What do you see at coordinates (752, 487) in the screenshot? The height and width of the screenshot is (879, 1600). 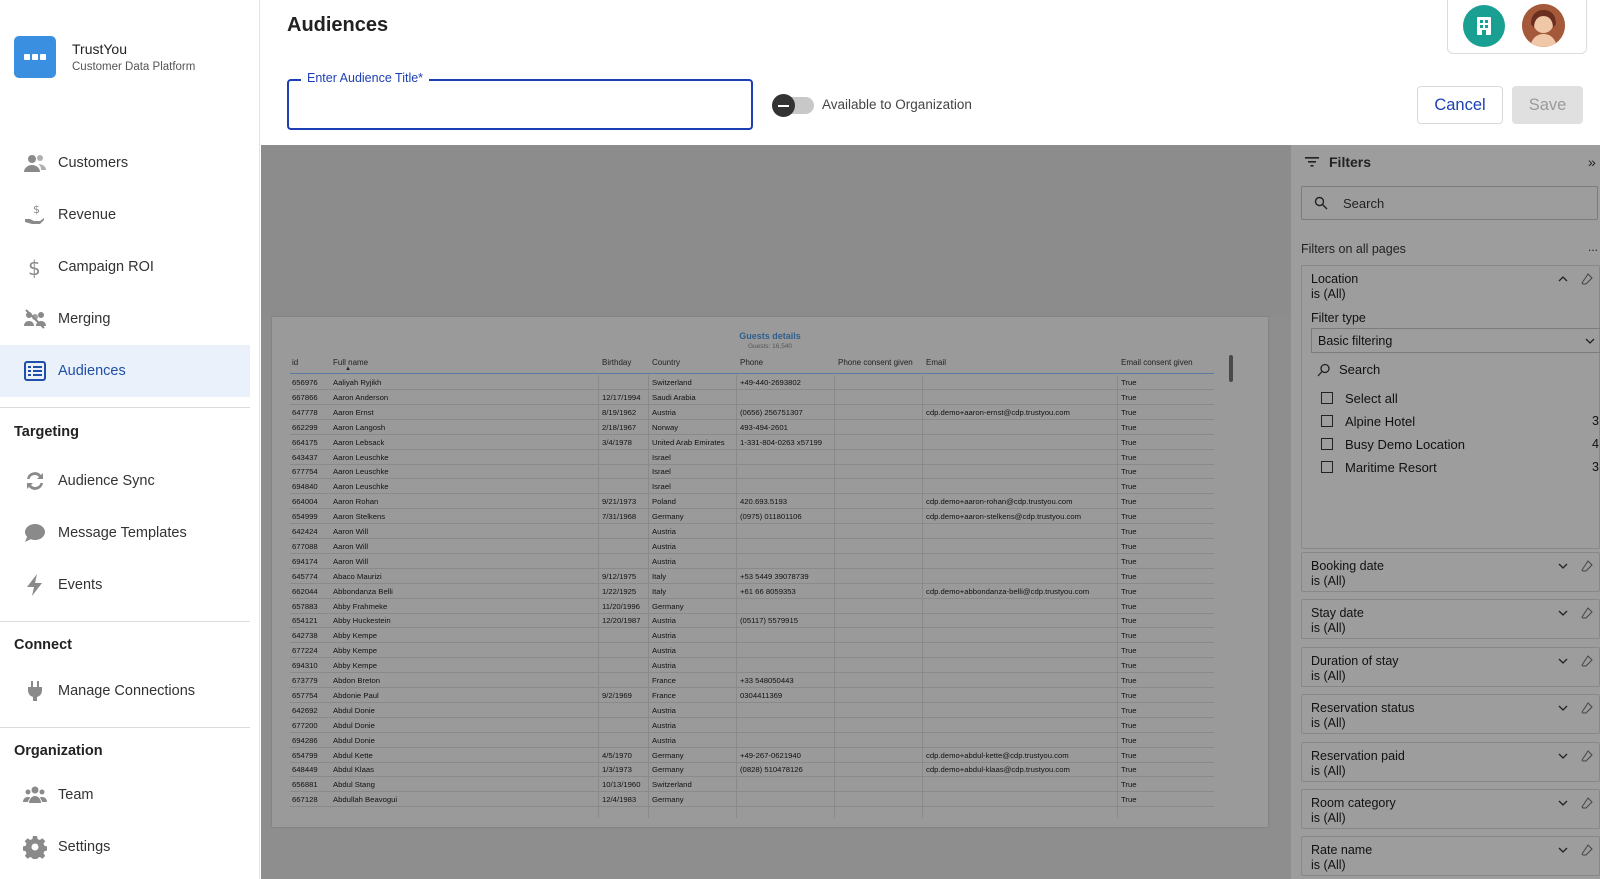 I see `table-row: 694840 Aaron Leuschke Israel True` at bounding box center [752, 487].